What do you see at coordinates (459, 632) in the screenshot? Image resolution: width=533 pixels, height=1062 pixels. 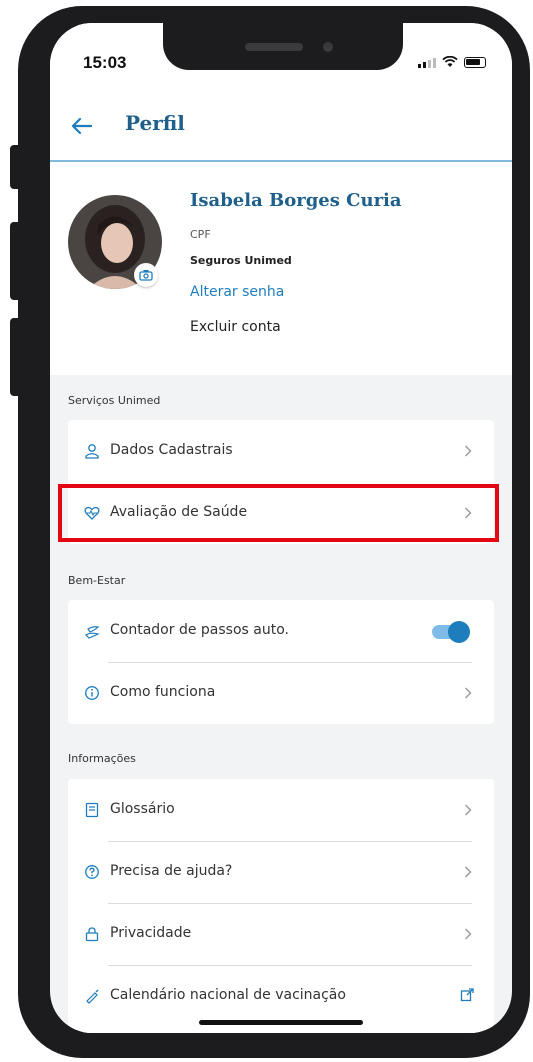 I see `toggle-knob` at bounding box center [459, 632].